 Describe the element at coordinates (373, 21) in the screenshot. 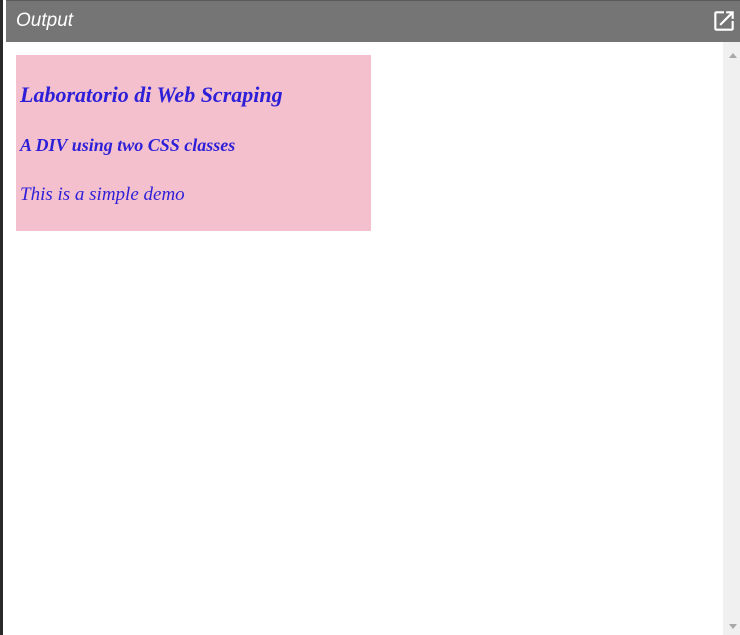

I see `output-header: Output` at that location.